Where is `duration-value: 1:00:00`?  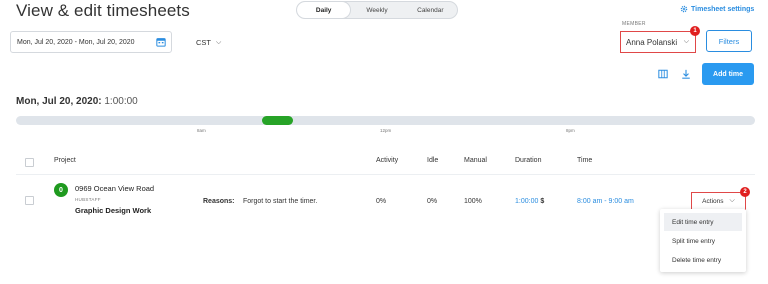 duration-value: 1:00:00 is located at coordinates (527, 201).